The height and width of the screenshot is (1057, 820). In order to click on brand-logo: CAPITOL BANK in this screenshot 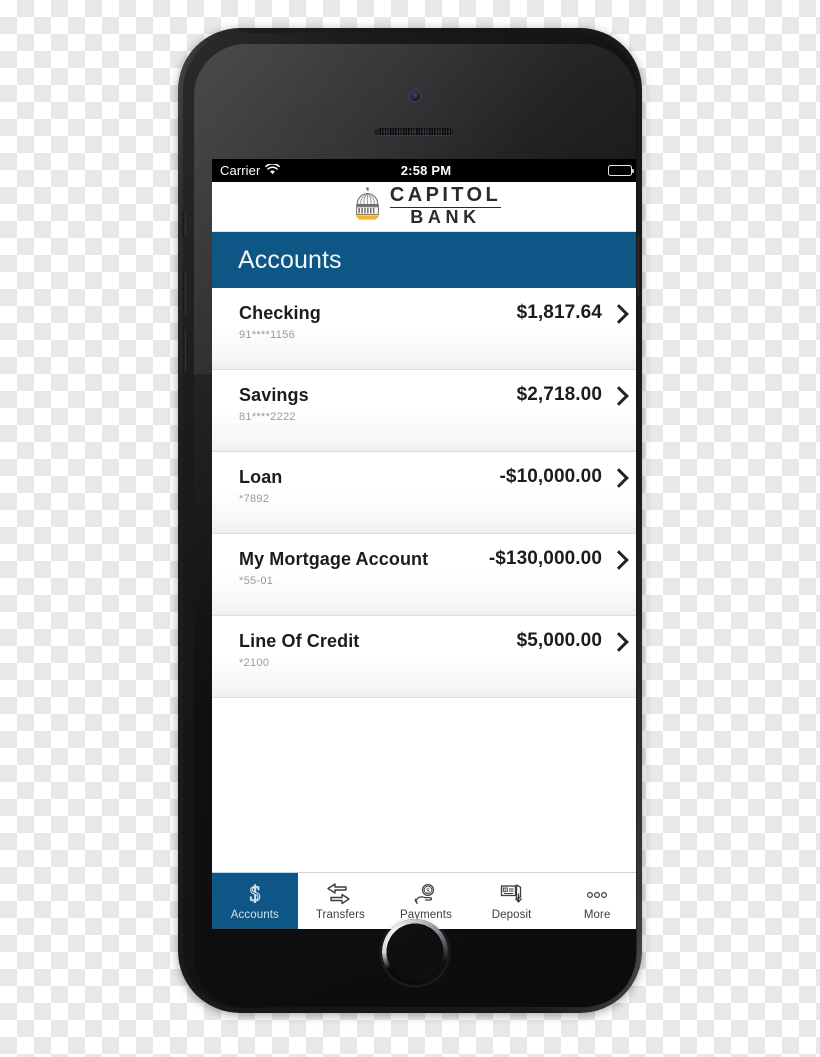, I will do `click(426, 205)`.